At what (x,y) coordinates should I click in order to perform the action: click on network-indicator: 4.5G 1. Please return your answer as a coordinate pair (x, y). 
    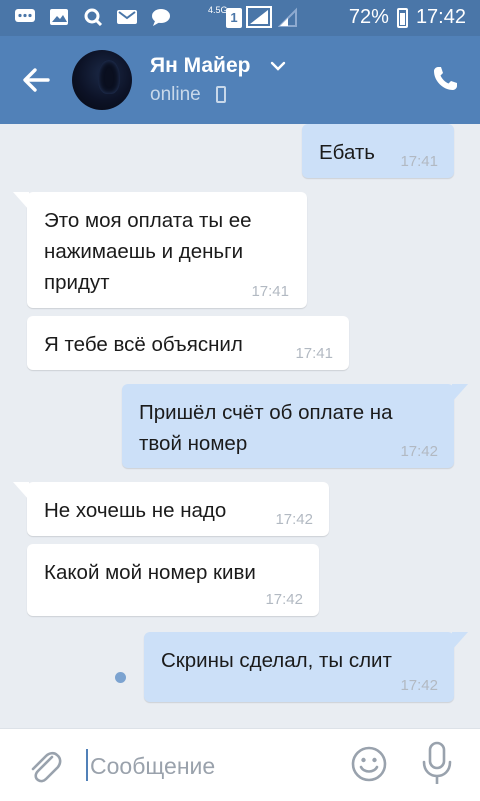
    Looking at the image, I should click on (253, 17).